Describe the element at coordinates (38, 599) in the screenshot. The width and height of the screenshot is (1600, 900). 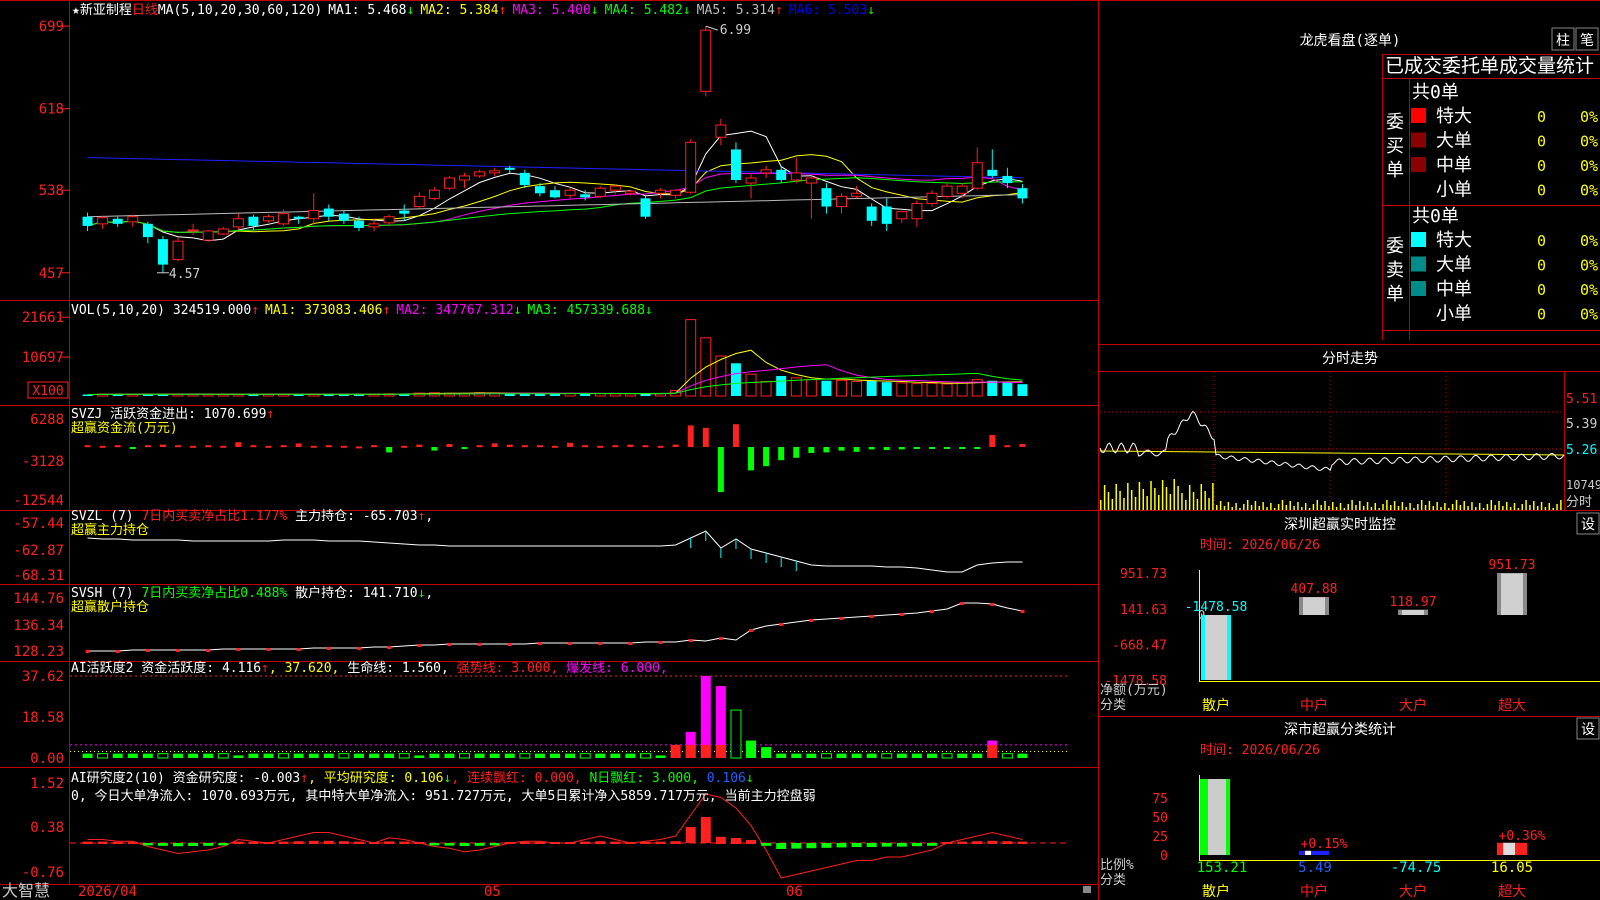
I see `svsh-tick-label: 144.76` at that location.